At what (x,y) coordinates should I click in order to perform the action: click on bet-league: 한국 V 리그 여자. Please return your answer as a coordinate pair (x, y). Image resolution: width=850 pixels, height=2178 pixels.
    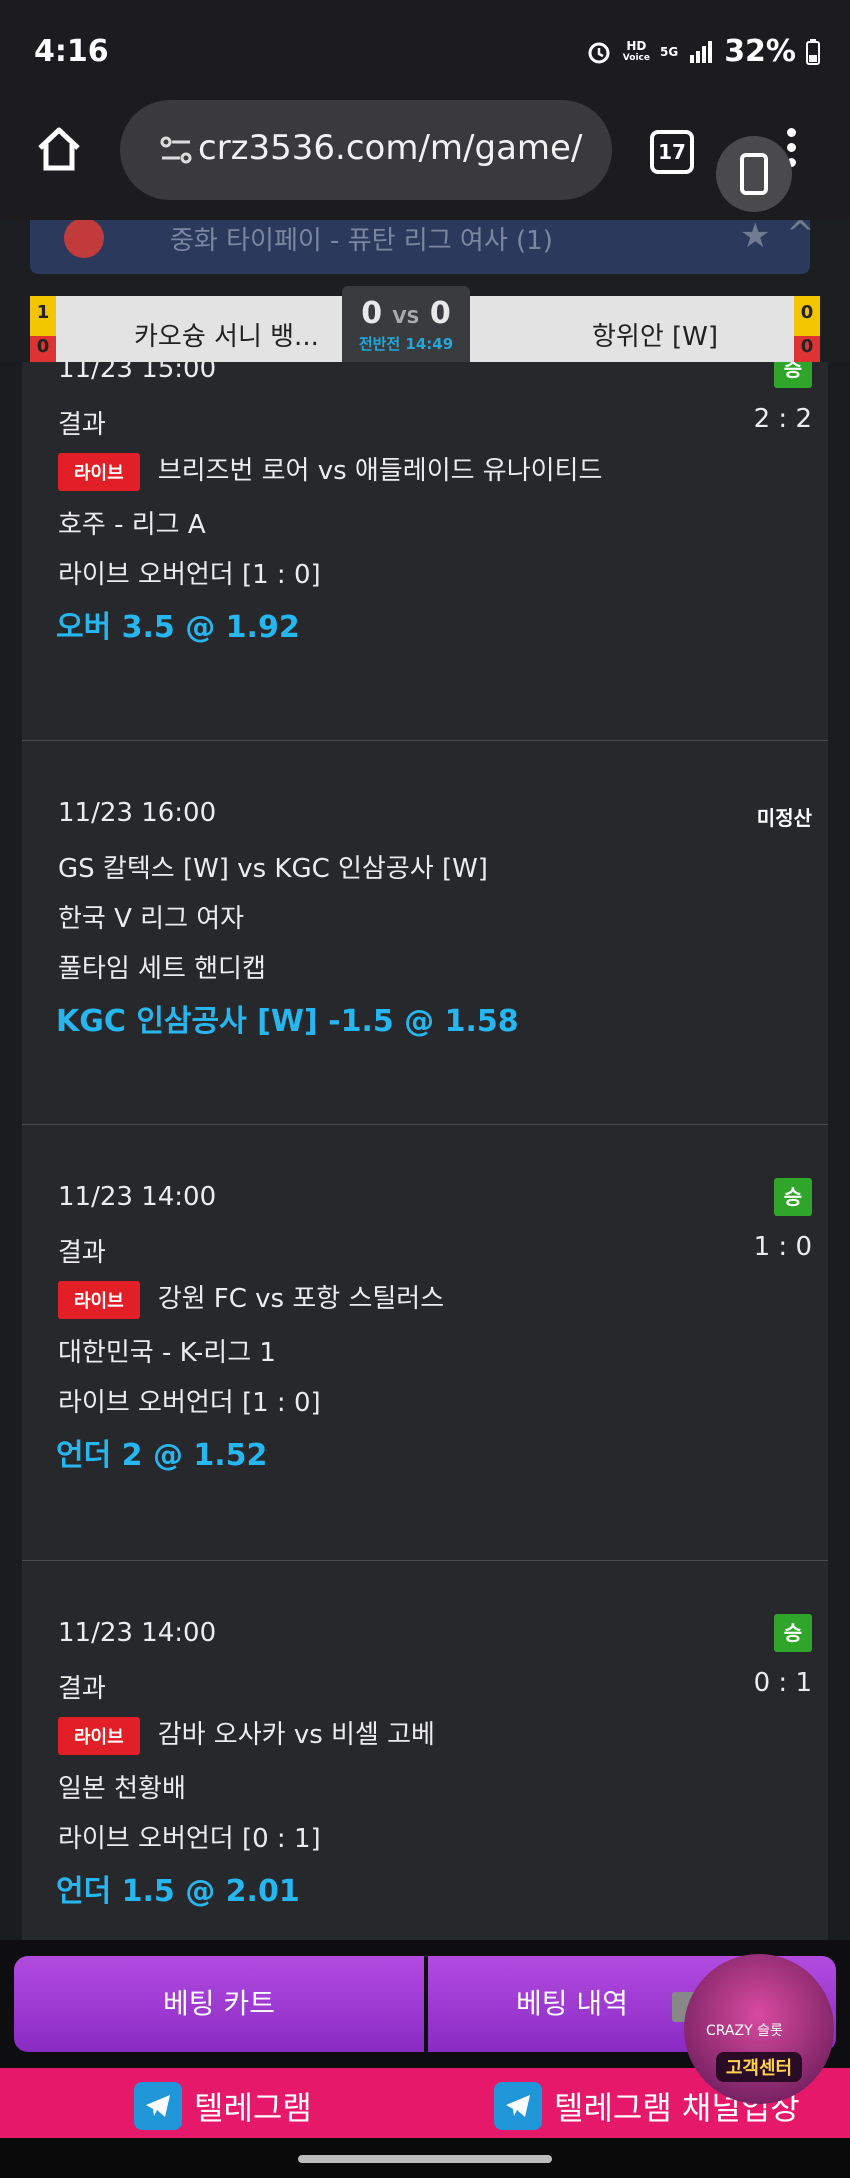
    Looking at the image, I should click on (151, 919).